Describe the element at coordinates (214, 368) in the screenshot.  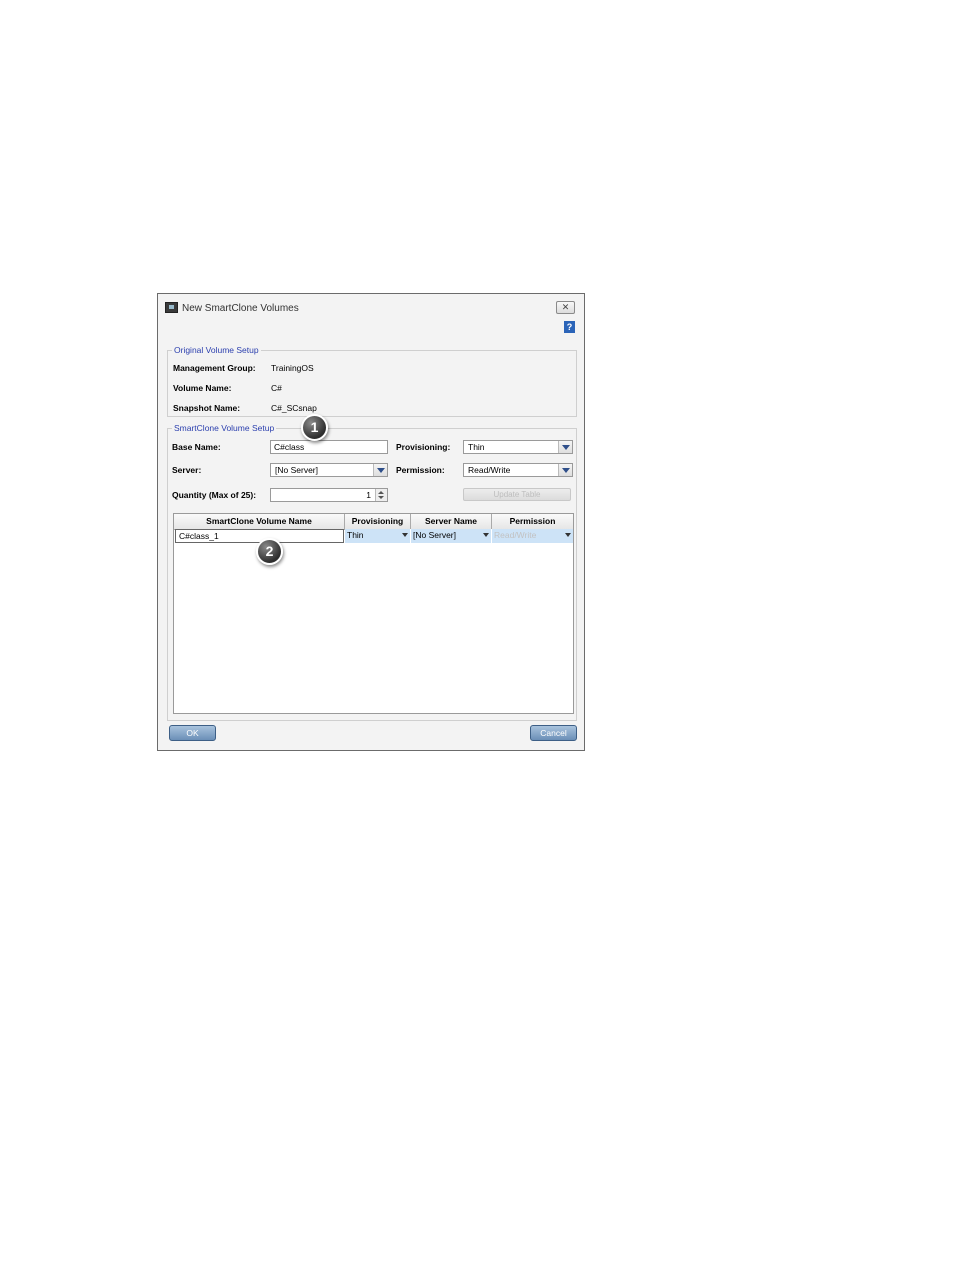
I see `management-group-label: Management Group:` at that location.